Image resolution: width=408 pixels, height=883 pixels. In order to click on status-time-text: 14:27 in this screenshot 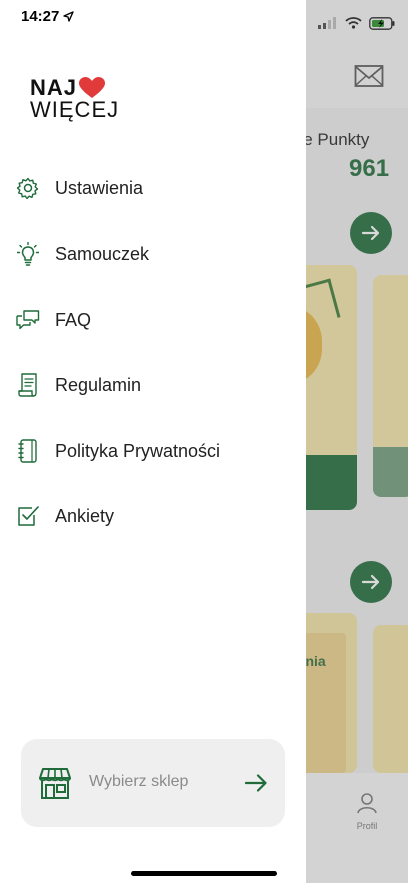, I will do `click(40, 16)`.